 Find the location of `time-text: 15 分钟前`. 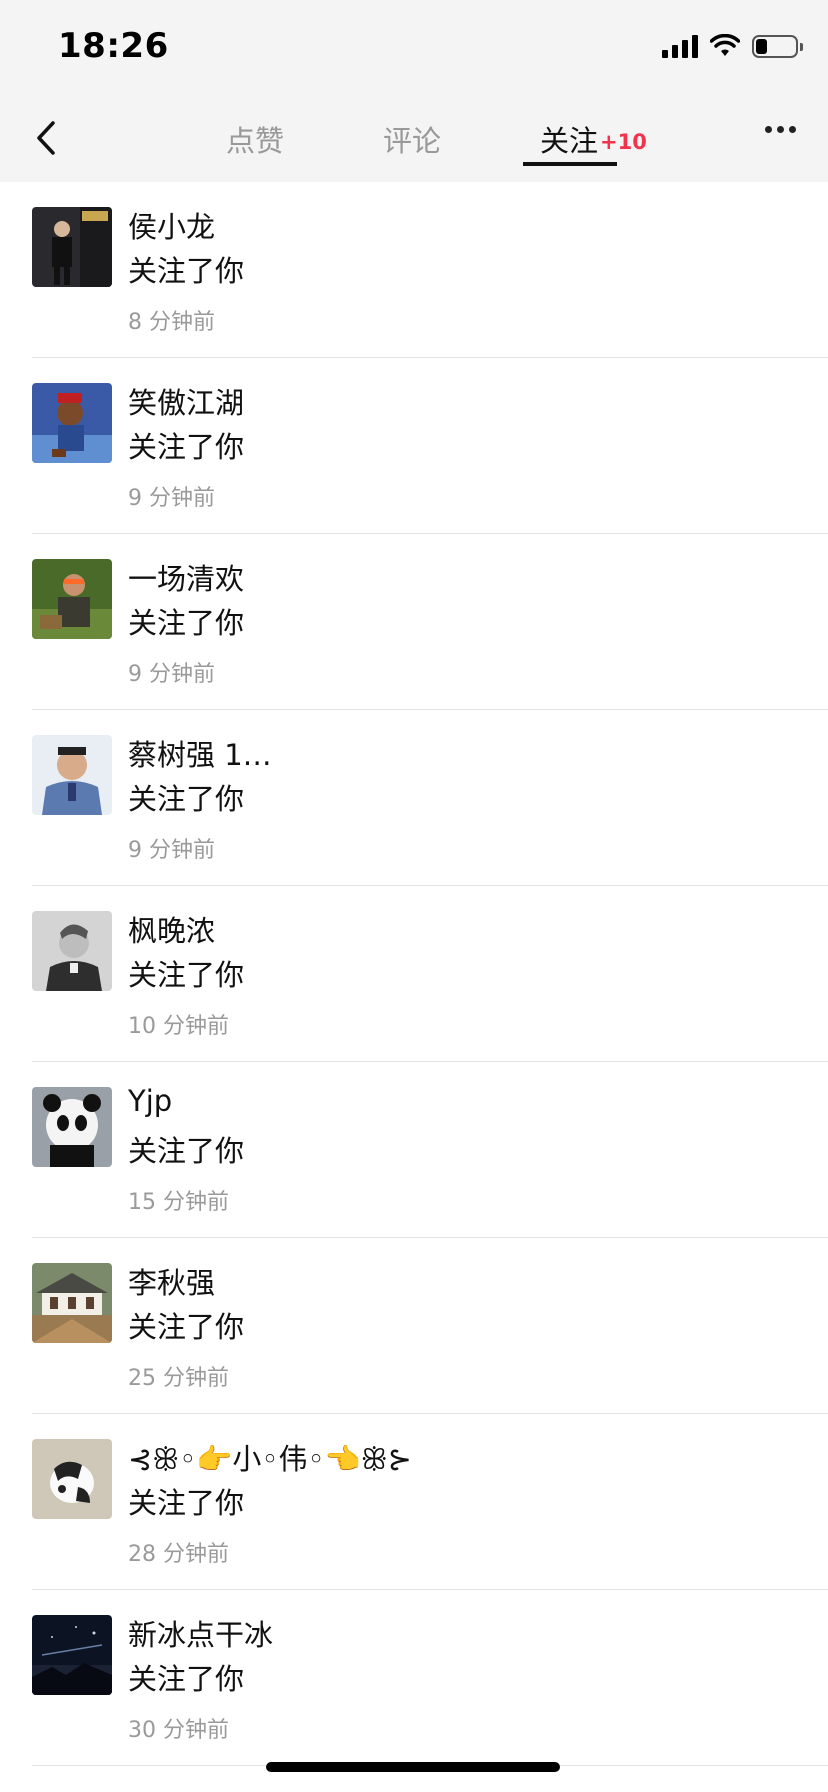

time-text: 15 分钟前 is located at coordinates (178, 1202).